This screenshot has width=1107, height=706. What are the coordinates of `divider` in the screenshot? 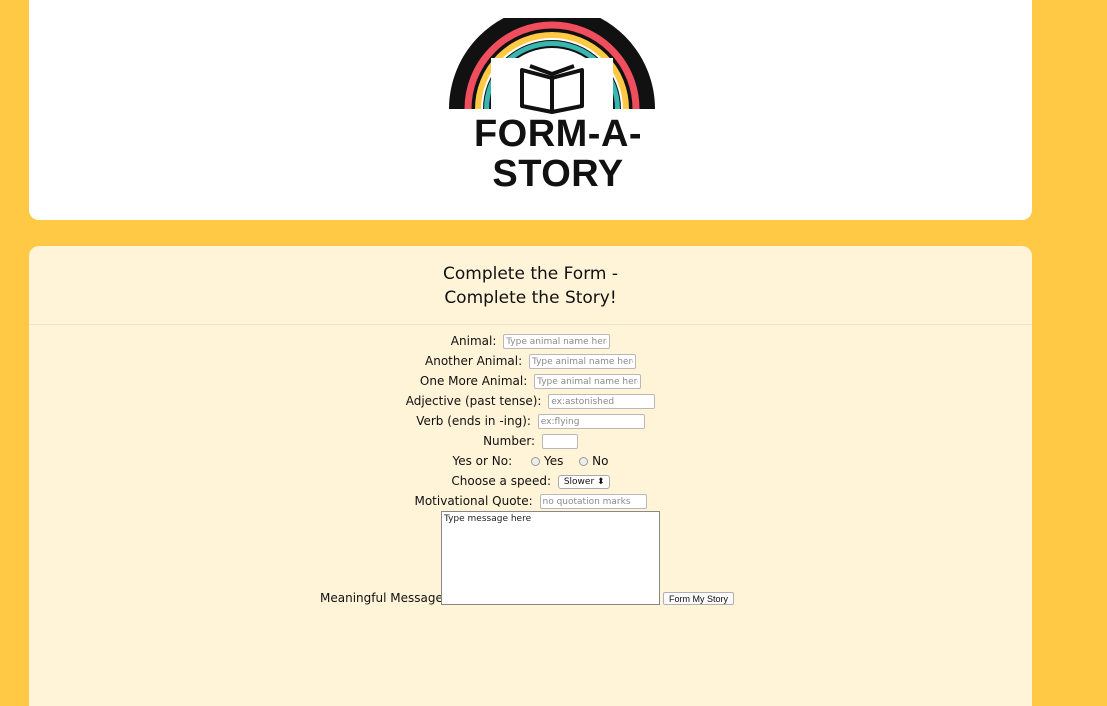 It's located at (530, 324).